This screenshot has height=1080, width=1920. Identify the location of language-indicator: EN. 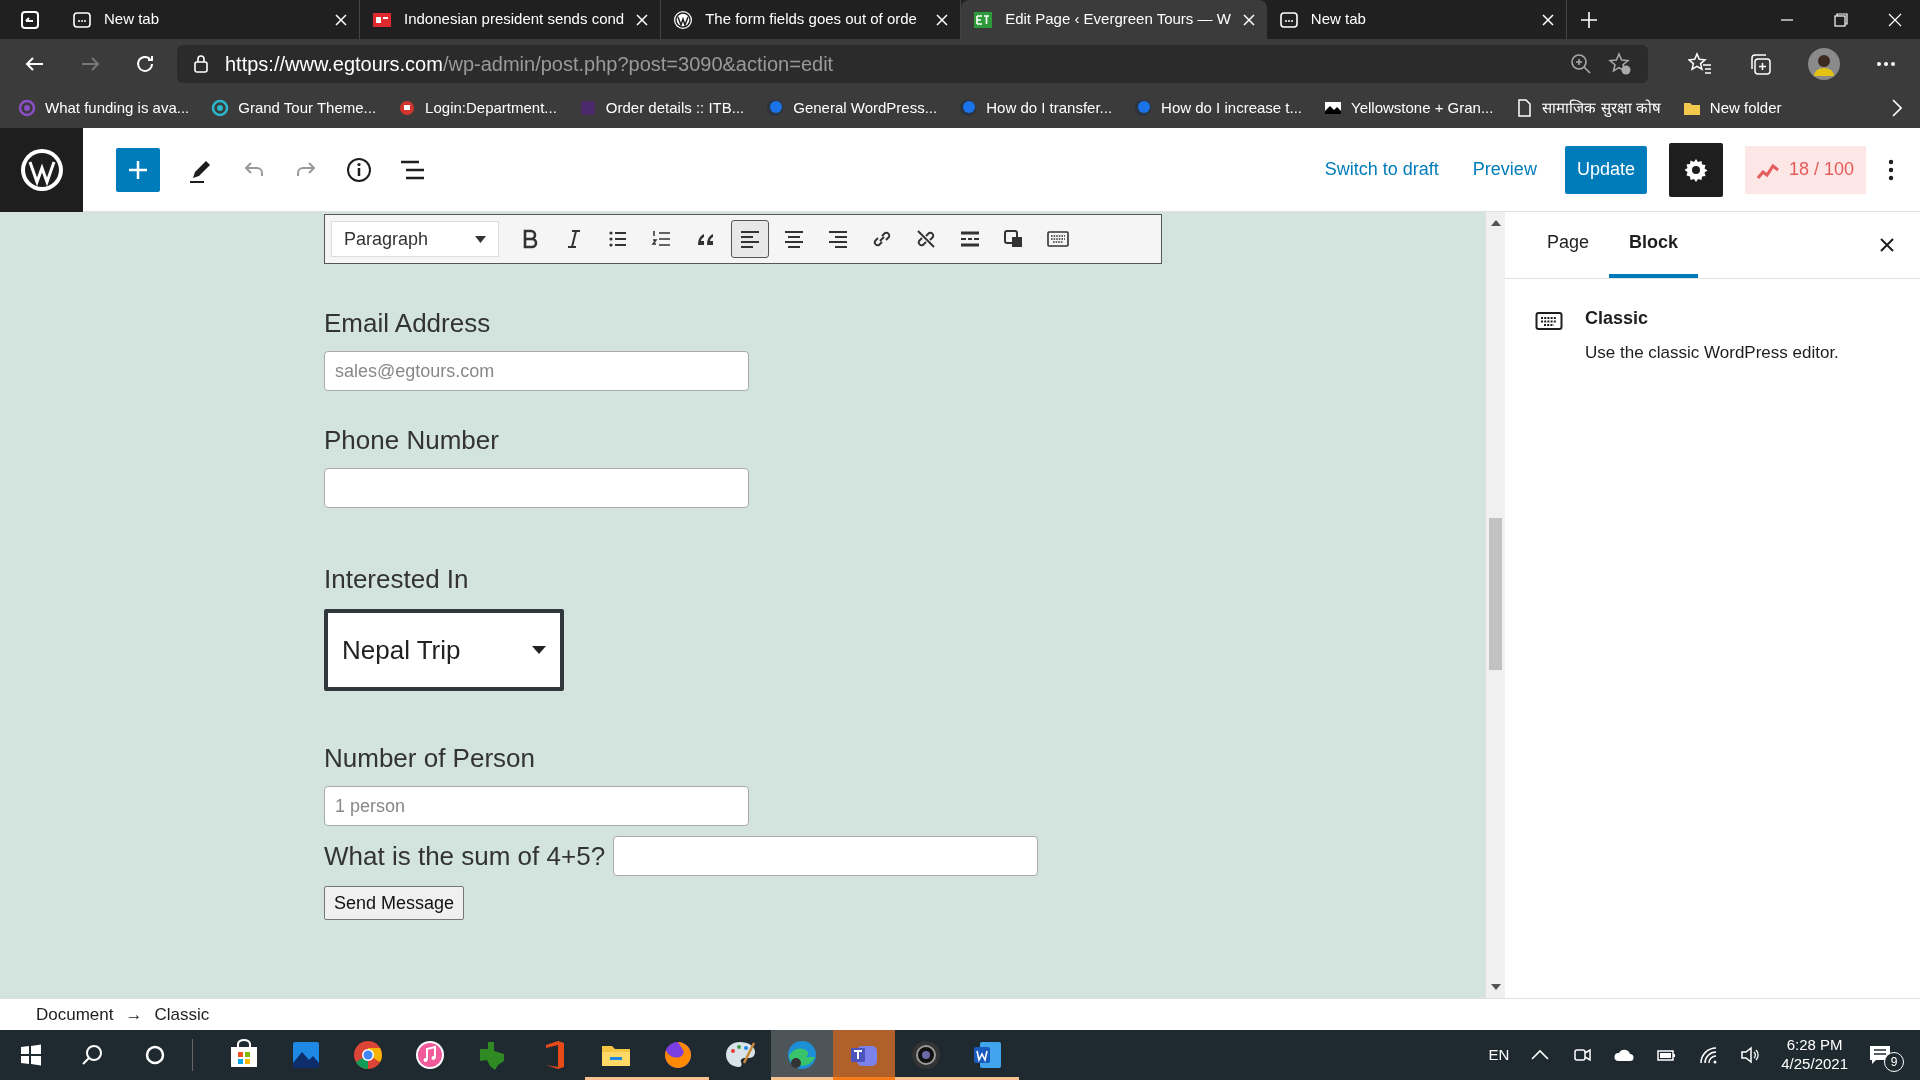
(1499, 1055).